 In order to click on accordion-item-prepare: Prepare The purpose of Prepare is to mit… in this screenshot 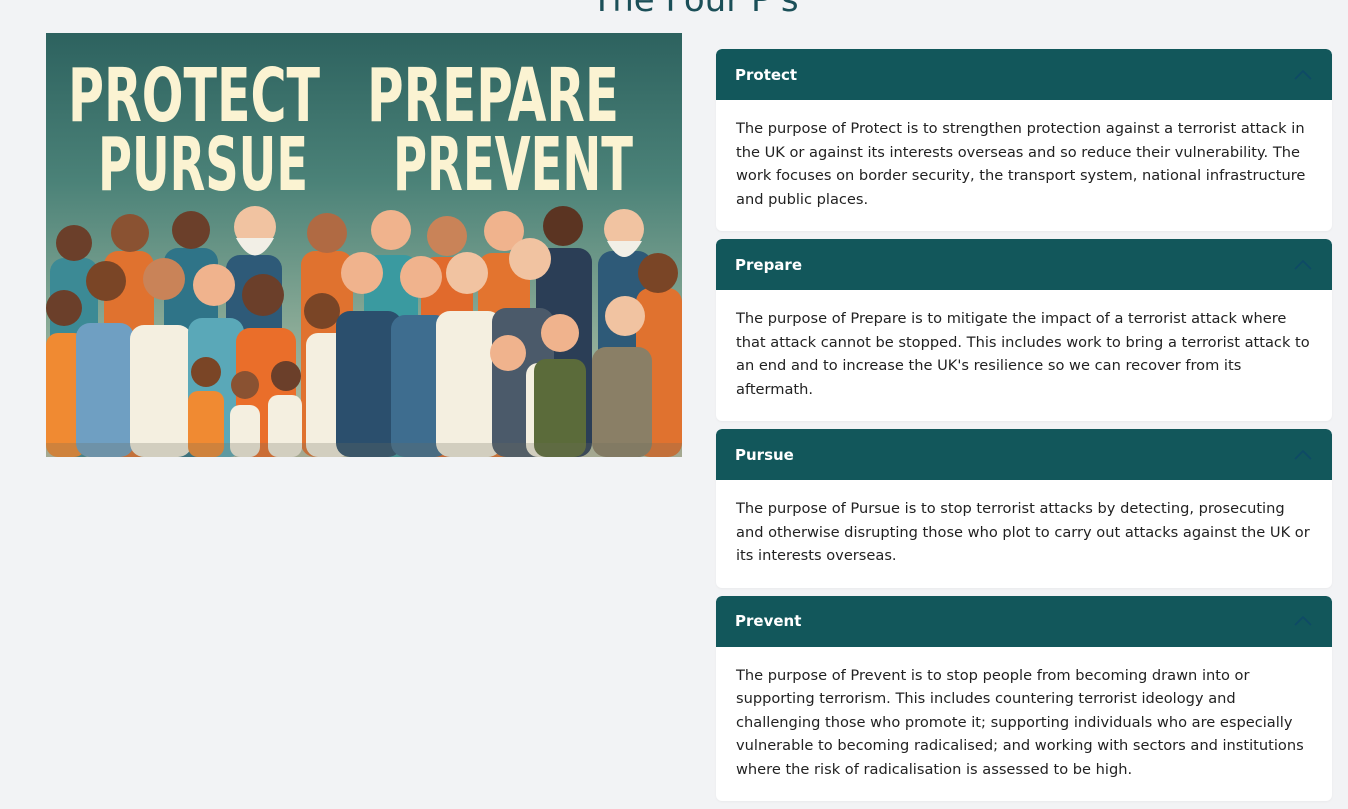, I will do `click(1024, 330)`.